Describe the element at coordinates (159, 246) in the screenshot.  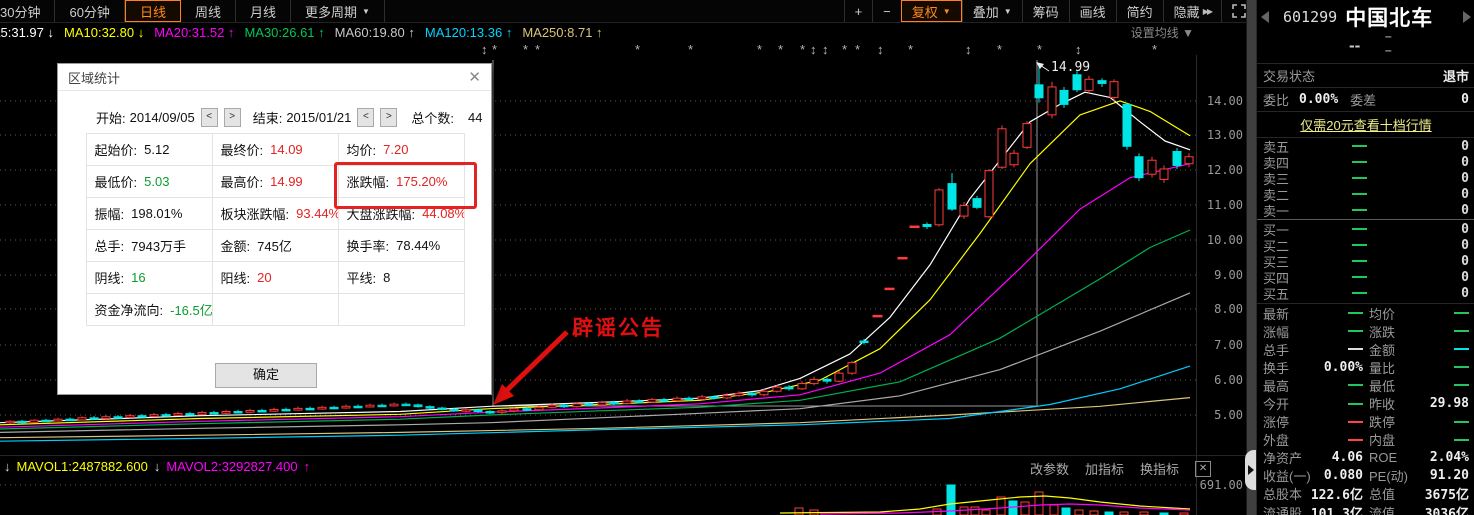
I see `stat-value: 7943万手` at that location.